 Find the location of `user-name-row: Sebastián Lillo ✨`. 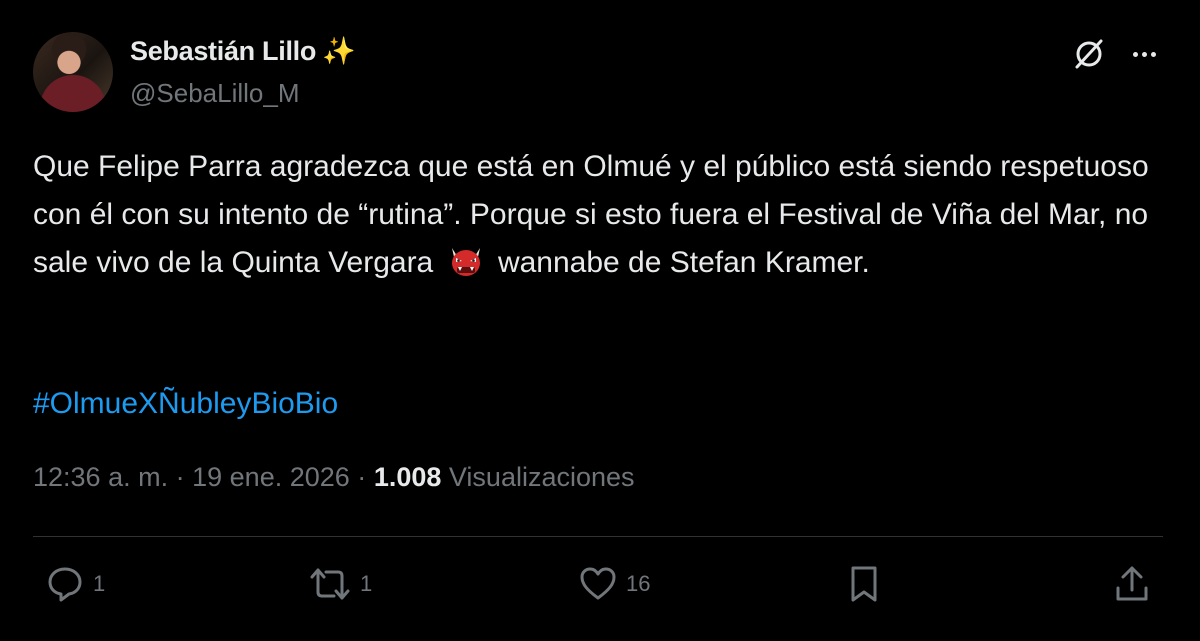

user-name-row: Sebastián Lillo ✨ is located at coordinates (243, 51).